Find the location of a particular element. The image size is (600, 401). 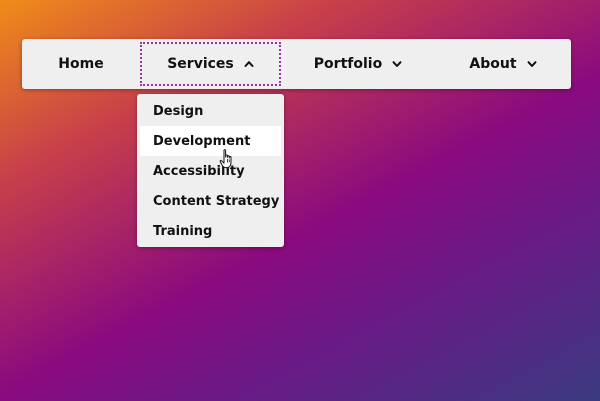

menu-item-design: Design is located at coordinates (210, 111).